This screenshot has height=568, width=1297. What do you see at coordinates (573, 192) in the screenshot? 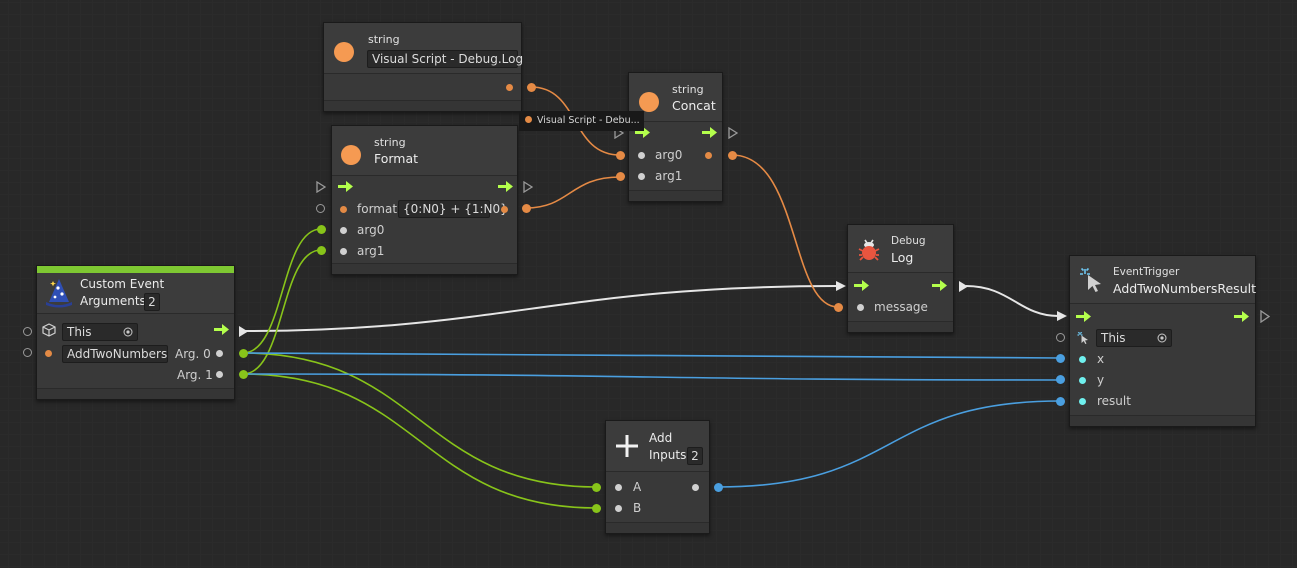
I see `string-wire-format-to-concat` at bounding box center [573, 192].